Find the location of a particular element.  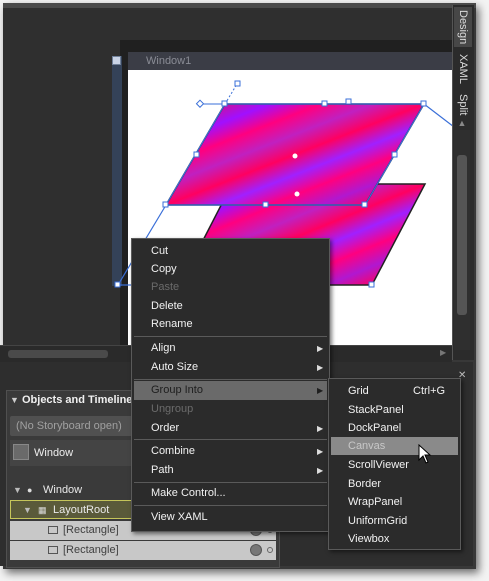

menu-item-path: Path ▶ is located at coordinates (230, 470).